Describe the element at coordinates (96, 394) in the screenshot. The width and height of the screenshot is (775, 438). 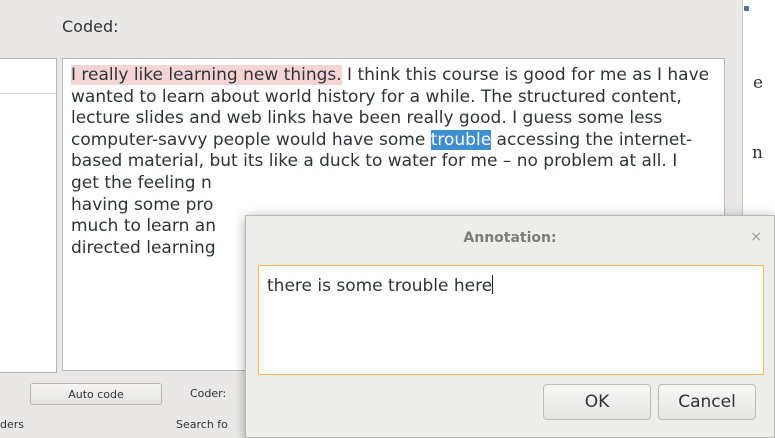
I see `auto-code-button: Auto code` at that location.